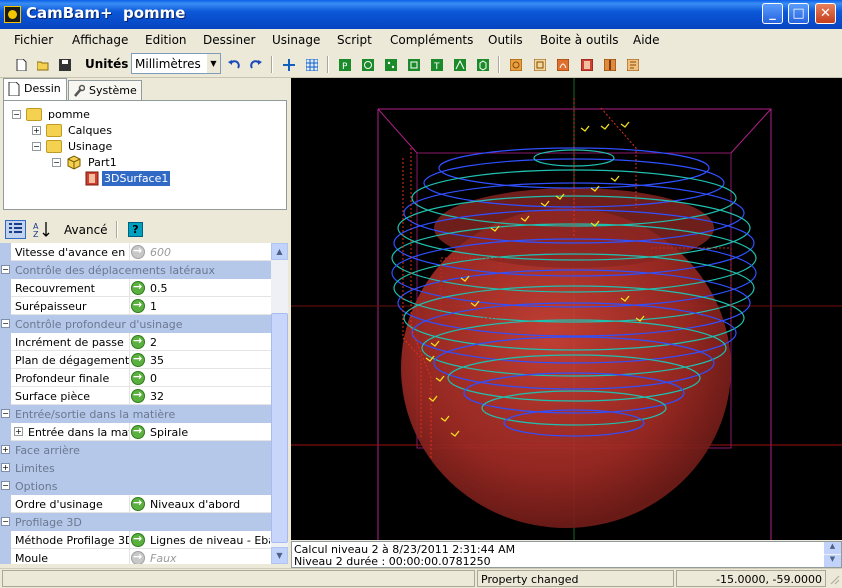 Image resolution: width=842 pixels, height=588 pixels. I want to click on open-file-button, so click(42, 64).